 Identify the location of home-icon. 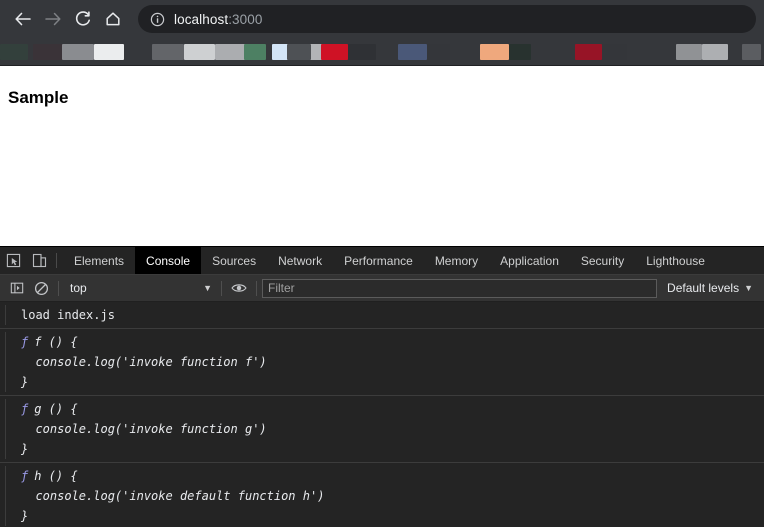
(113, 19).